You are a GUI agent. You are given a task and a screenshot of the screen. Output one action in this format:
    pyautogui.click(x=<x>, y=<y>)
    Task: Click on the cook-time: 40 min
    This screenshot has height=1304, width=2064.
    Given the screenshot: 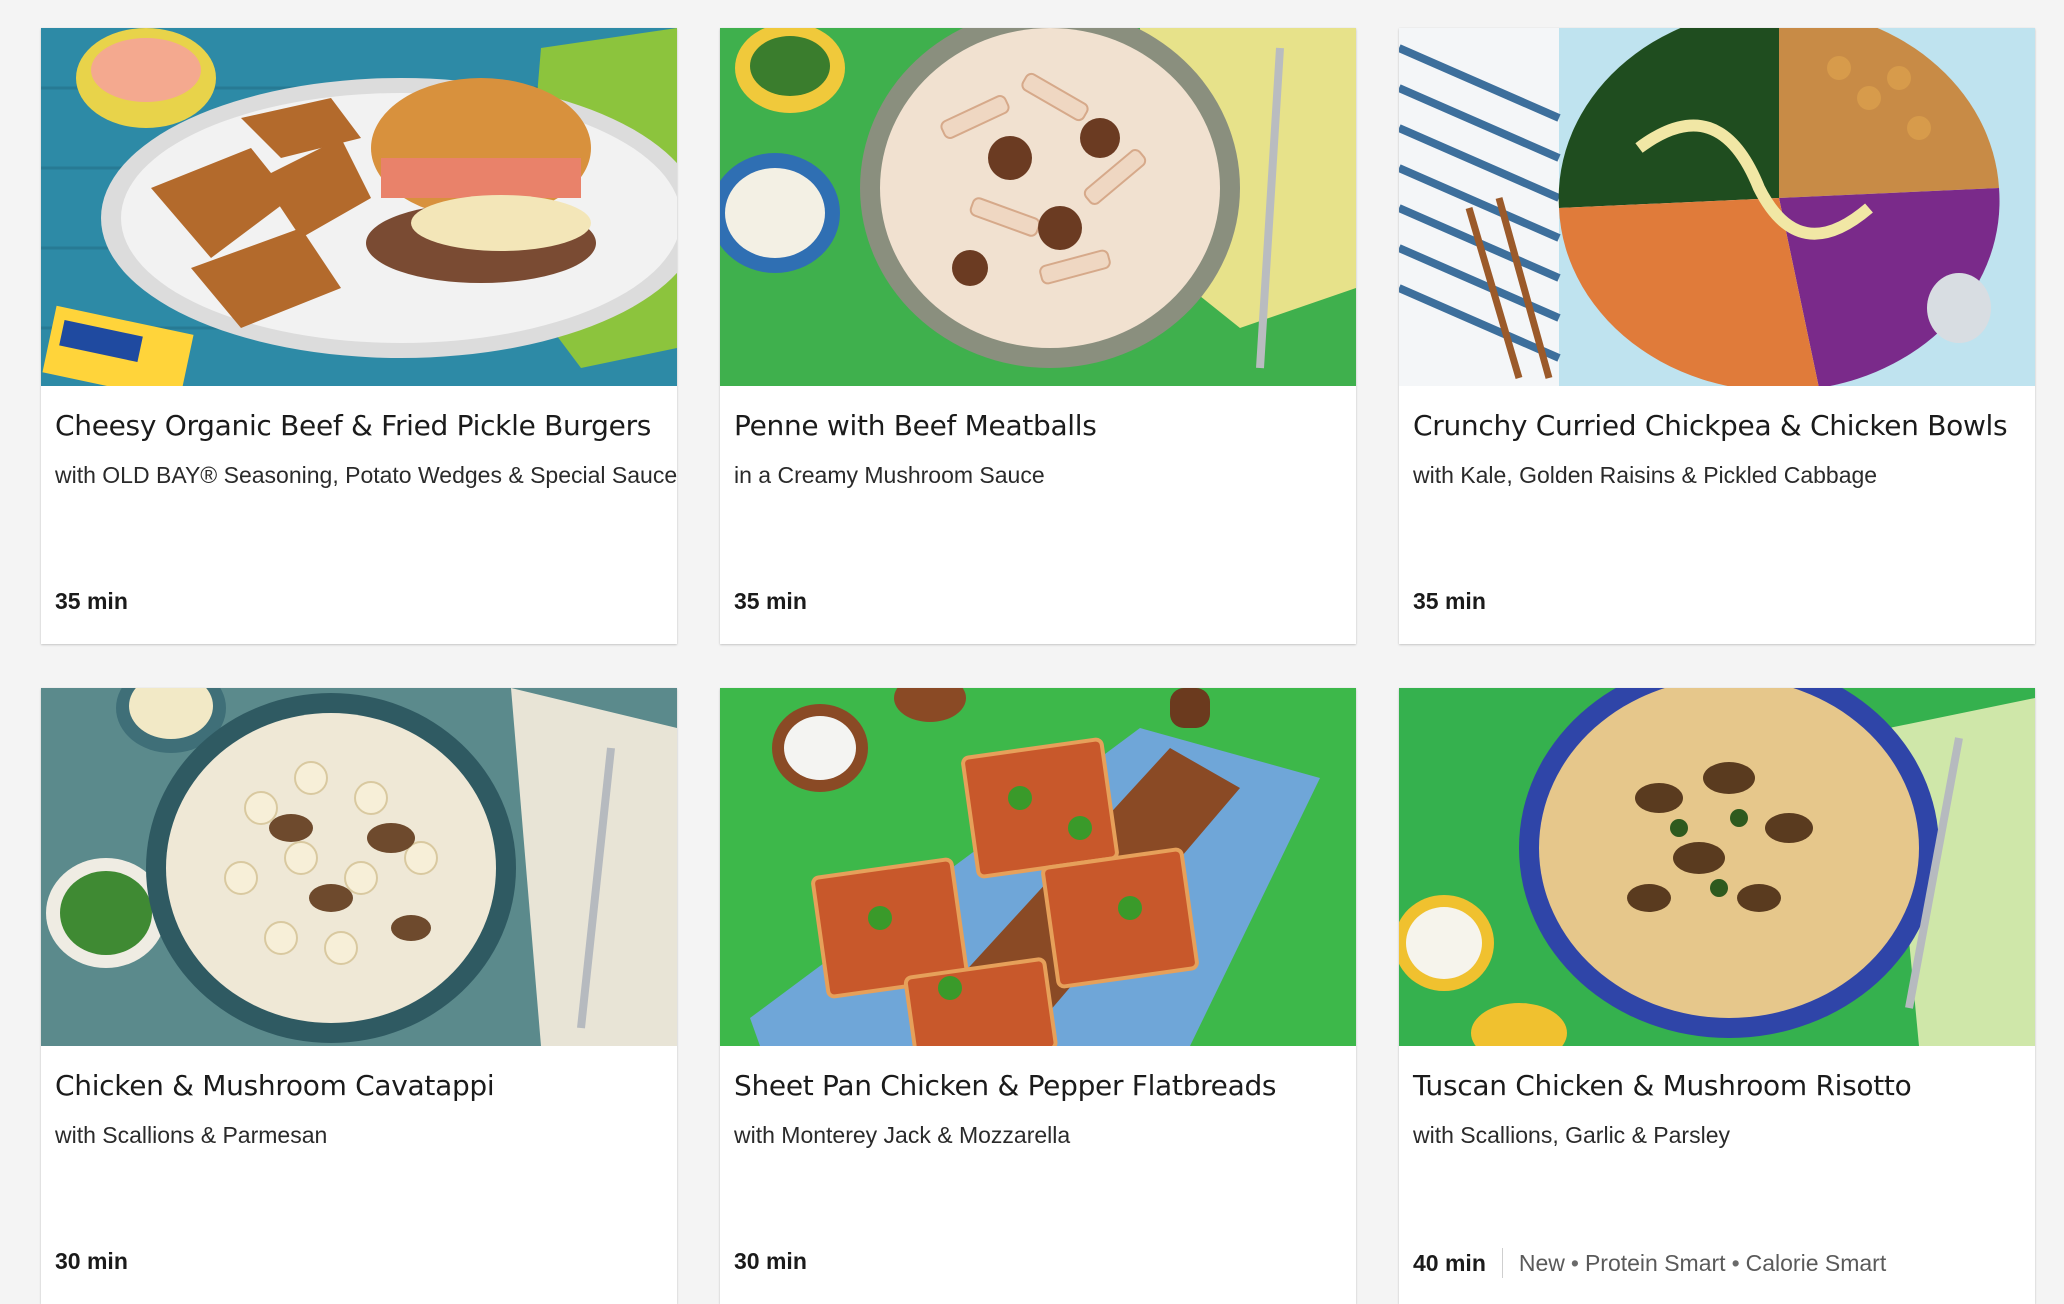 What is the action you would take?
    pyautogui.click(x=1449, y=1262)
    